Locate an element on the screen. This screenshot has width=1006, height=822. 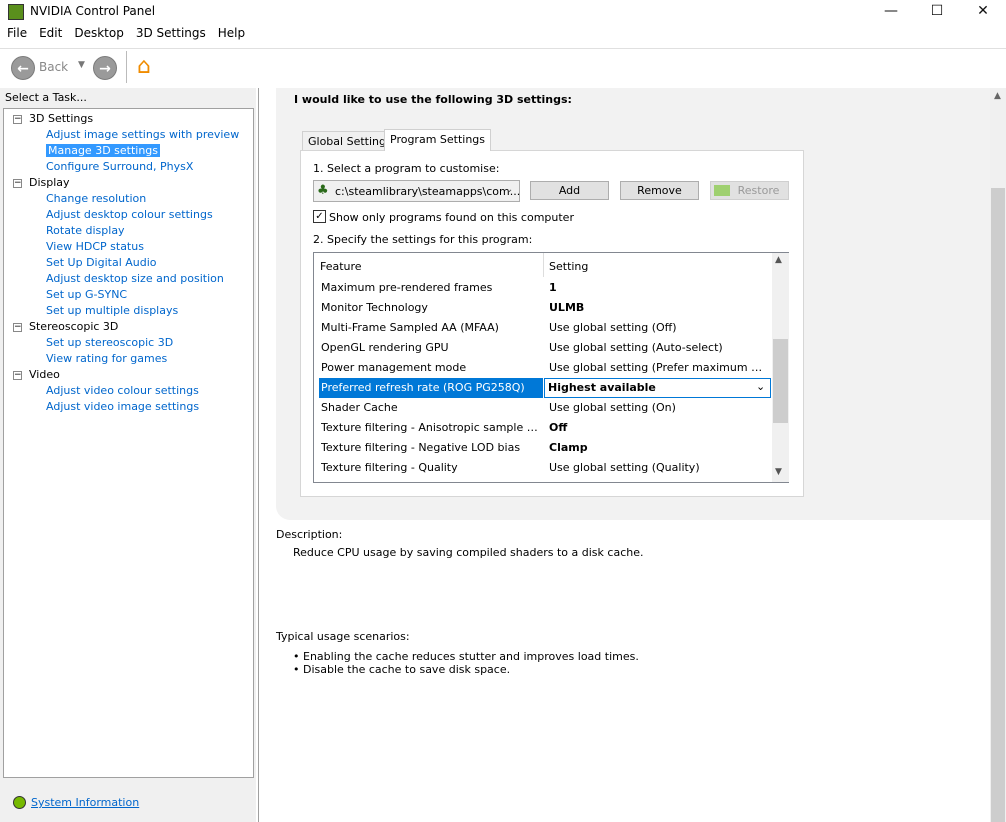
tree-item: View rating for games is located at coordinates (106, 358).